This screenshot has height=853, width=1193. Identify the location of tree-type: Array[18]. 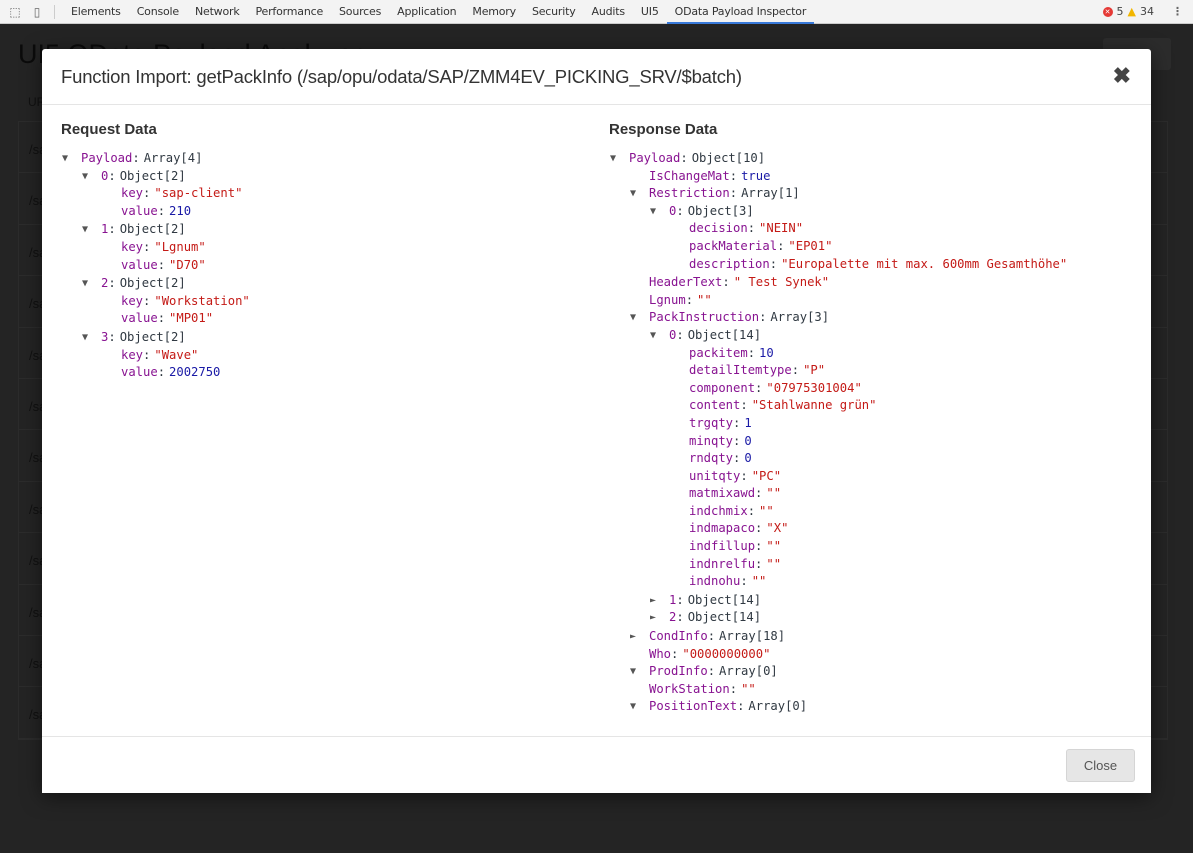
(752, 636).